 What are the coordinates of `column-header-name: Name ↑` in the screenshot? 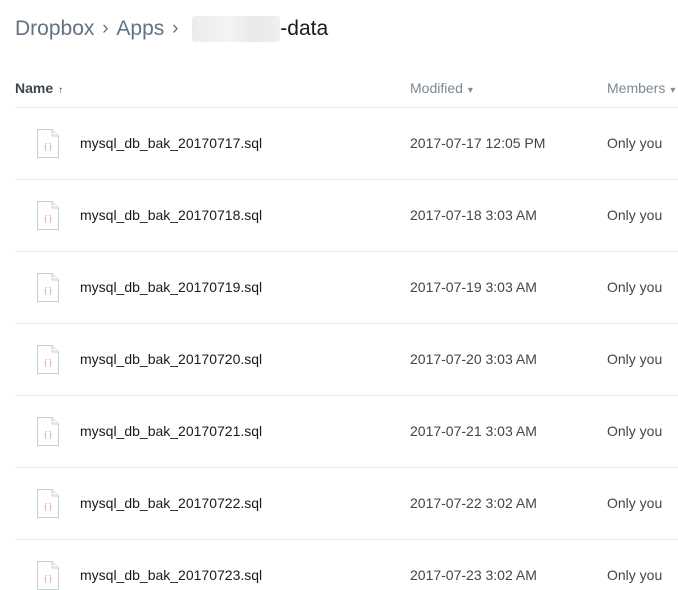 It's located at (39, 88).